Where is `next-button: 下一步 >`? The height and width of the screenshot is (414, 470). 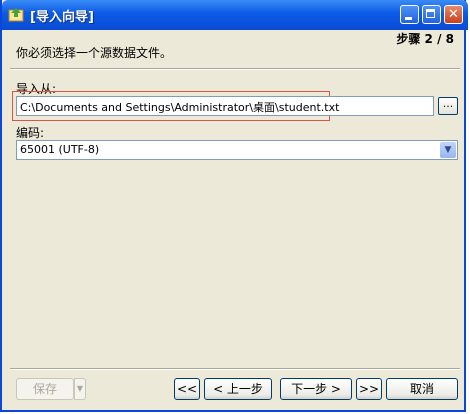 next-button: 下一步 > is located at coordinates (316, 389).